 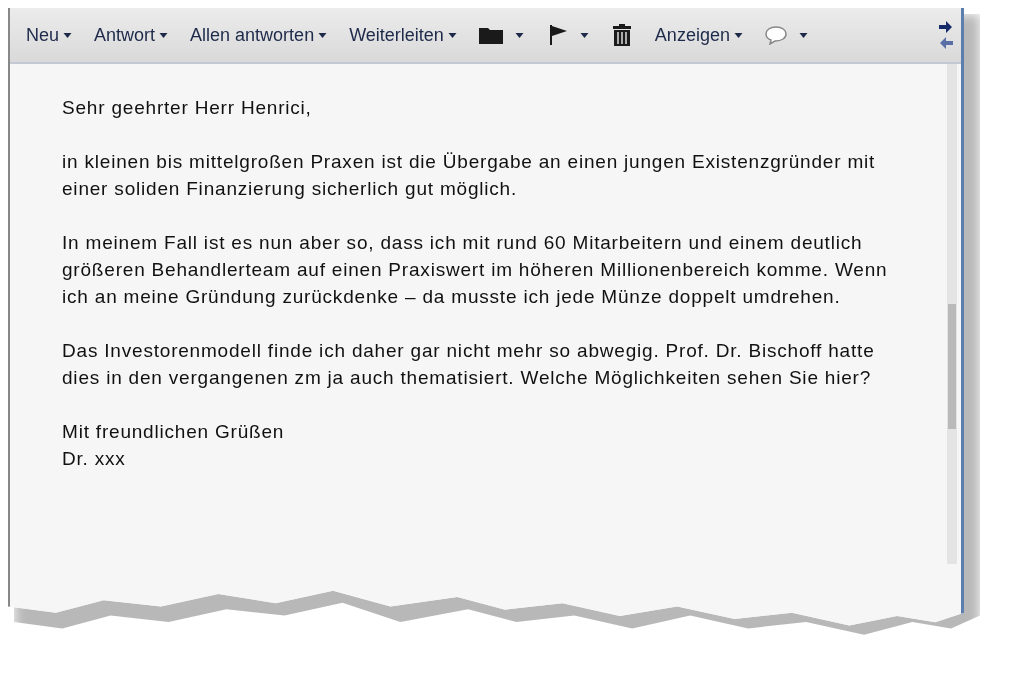 What do you see at coordinates (475, 270) in the screenshot?
I see `message-paragraph: In meinem Fall ist es nun aber so, dass ich mit rund 60 Mitarbeitern und einem deutlich größeren Behandlerteam auf einen Praxiswert im höheren Millionenbereich komme. Wenn ich an meine Gründung zurückdenke – da musste ich jede Münze doppelt umdrehen.` at bounding box center [475, 270].